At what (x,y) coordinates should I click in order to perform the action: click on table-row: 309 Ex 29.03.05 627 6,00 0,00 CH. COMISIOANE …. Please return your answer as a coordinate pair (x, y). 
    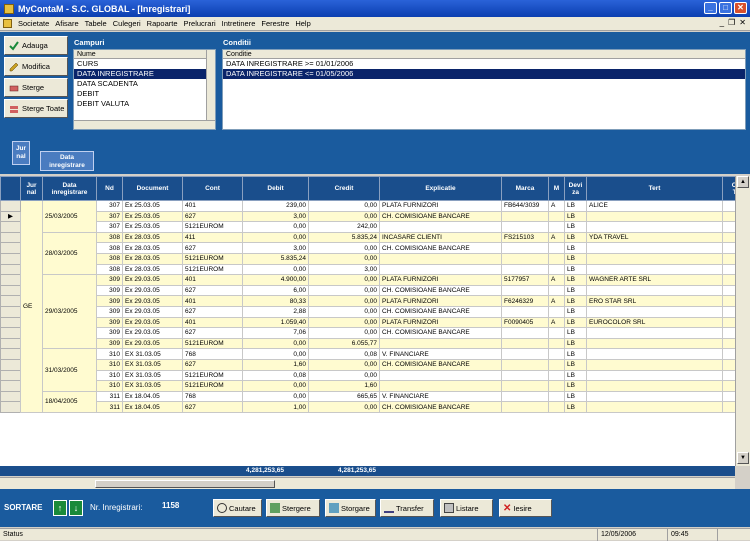
    Looking at the image, I should click on (367, 290).